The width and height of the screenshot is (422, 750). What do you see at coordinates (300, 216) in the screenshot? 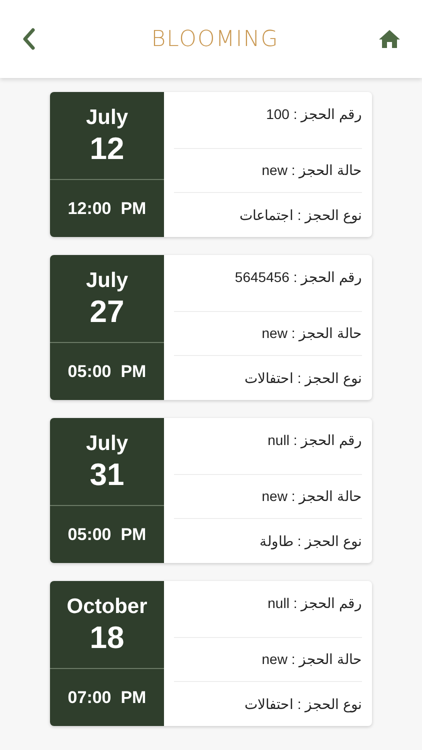
I see `booking-detail: نوع الحجز : اجتماعات` at bounding box center [300, 216].